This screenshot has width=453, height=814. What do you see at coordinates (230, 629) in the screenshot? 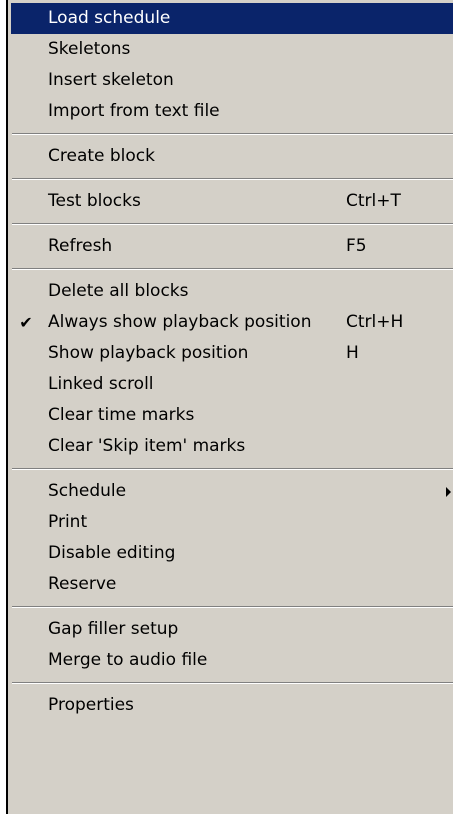
I see `menu-item-gap-filler-setup: Gap filler setup` at bounding box center [230, 629].